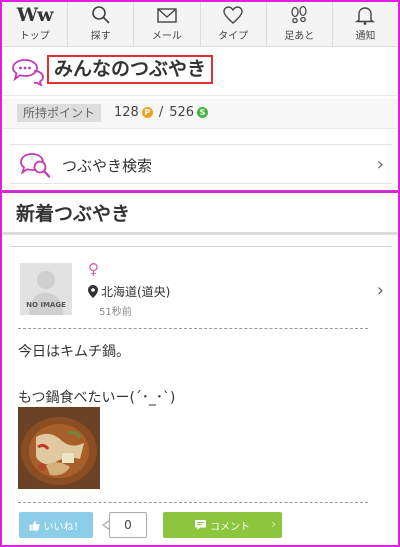  What do you see at coordinates (115, 312) in the screenshot?
I see `post-timestamp: 51秒前` at bounding box center [115, 312].